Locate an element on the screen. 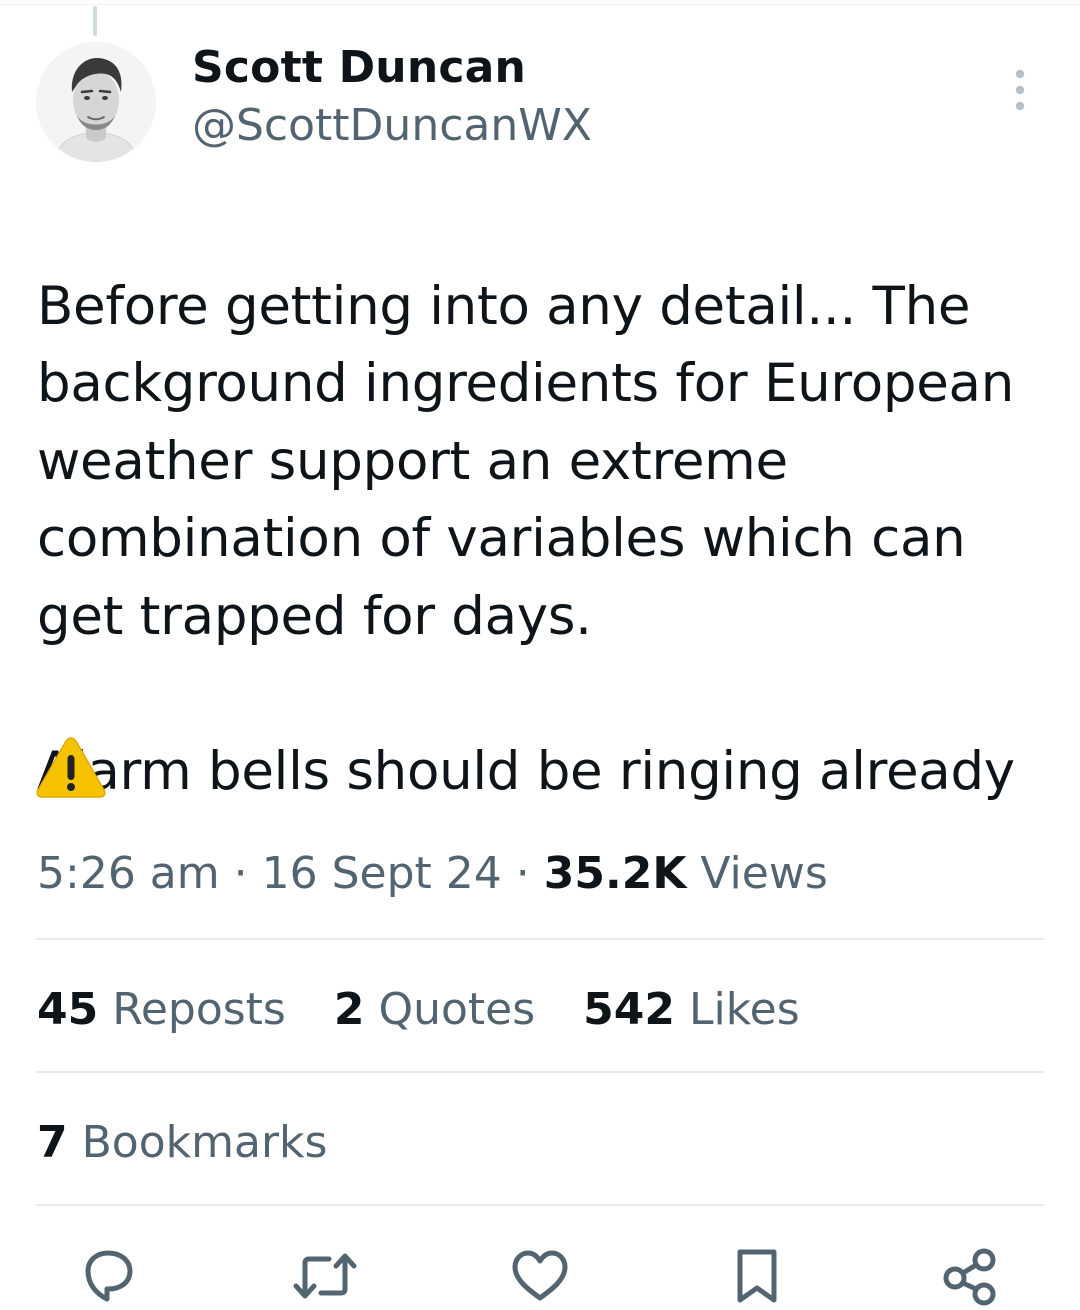  profile-photo-icon is located at coordinates (96, 102).